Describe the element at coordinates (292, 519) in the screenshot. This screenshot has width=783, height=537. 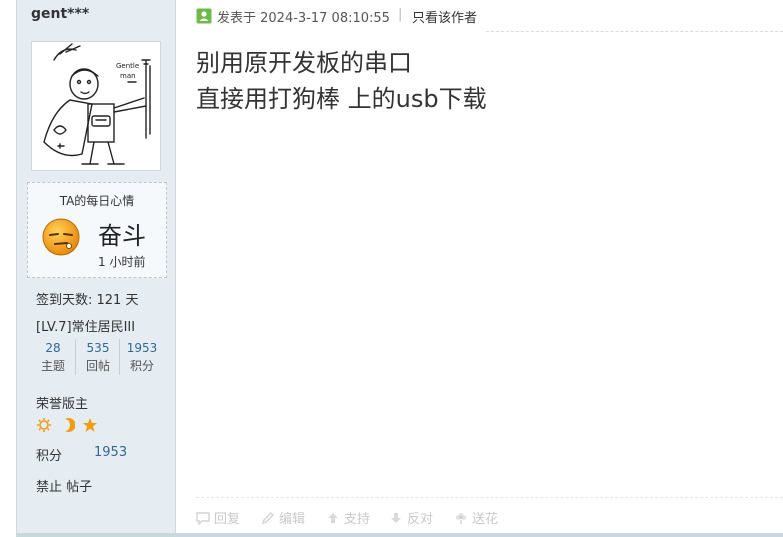
I see `edit-label: 编辑` at that location.